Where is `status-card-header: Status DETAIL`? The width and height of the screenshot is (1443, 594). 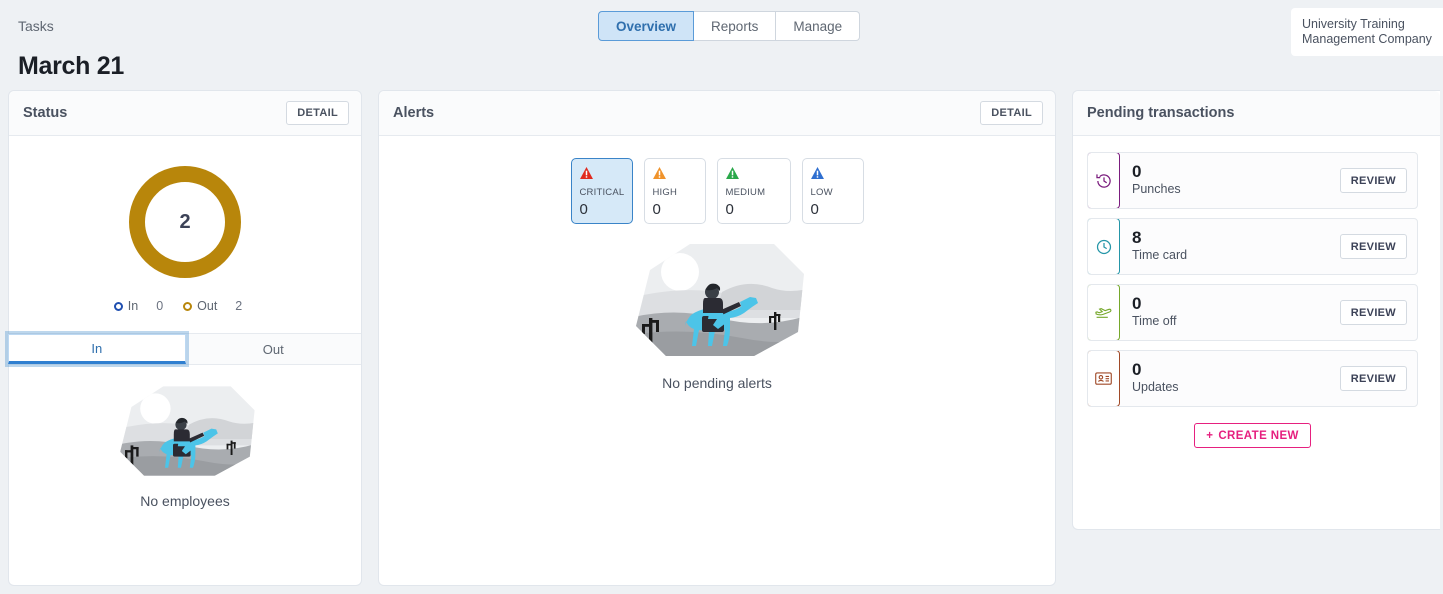
status-card-header: Status DETAIL is located at coordinates (185, 113).